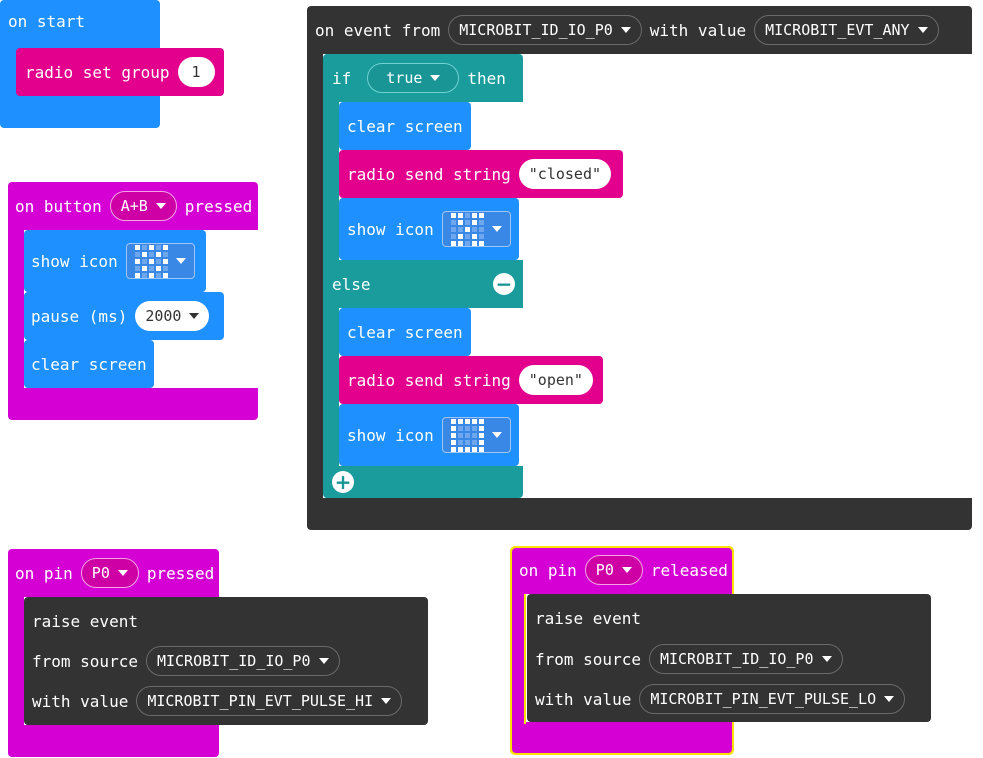 This screenshot has height=758, width=983. Describe the element at coordinates (555, 380) in the screenshot. I see `else-string-input: "open"` at that location.